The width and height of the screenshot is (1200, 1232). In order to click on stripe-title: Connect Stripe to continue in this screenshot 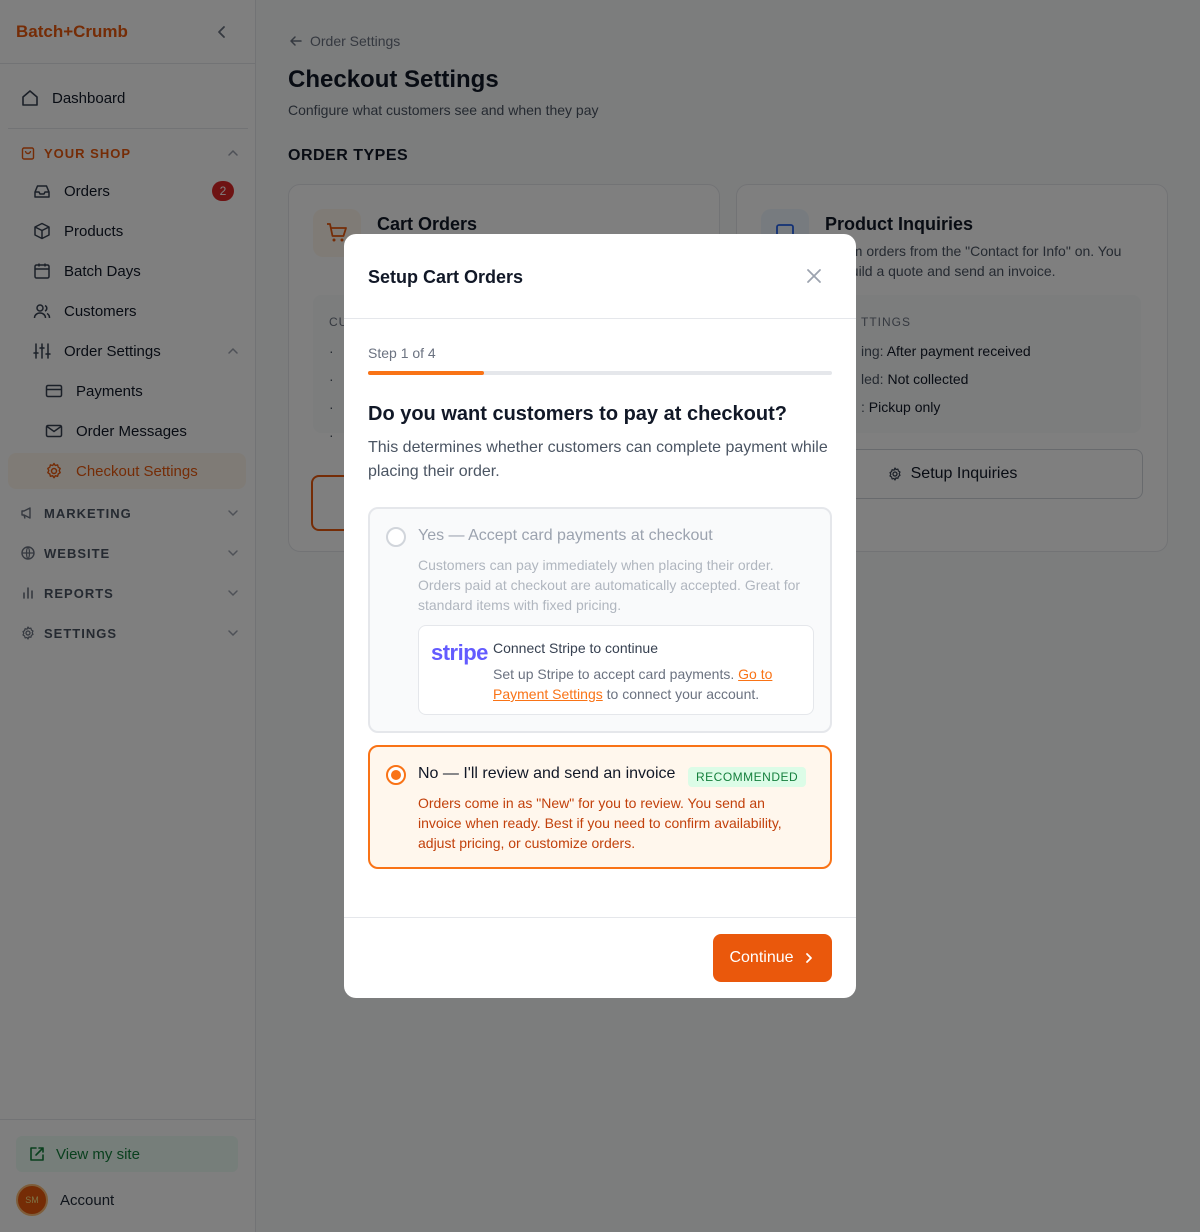, I will do `click(575, 648)`.